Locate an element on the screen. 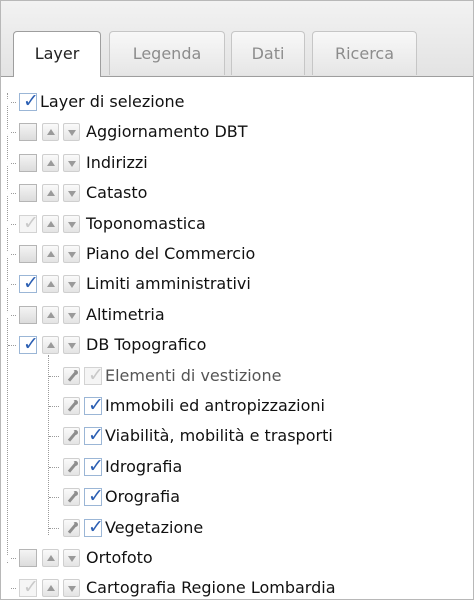 This screenshot has height=603, width=474. tab-bar: Layer Legenda Dati Ricerca is located at coordinates (237, 39).